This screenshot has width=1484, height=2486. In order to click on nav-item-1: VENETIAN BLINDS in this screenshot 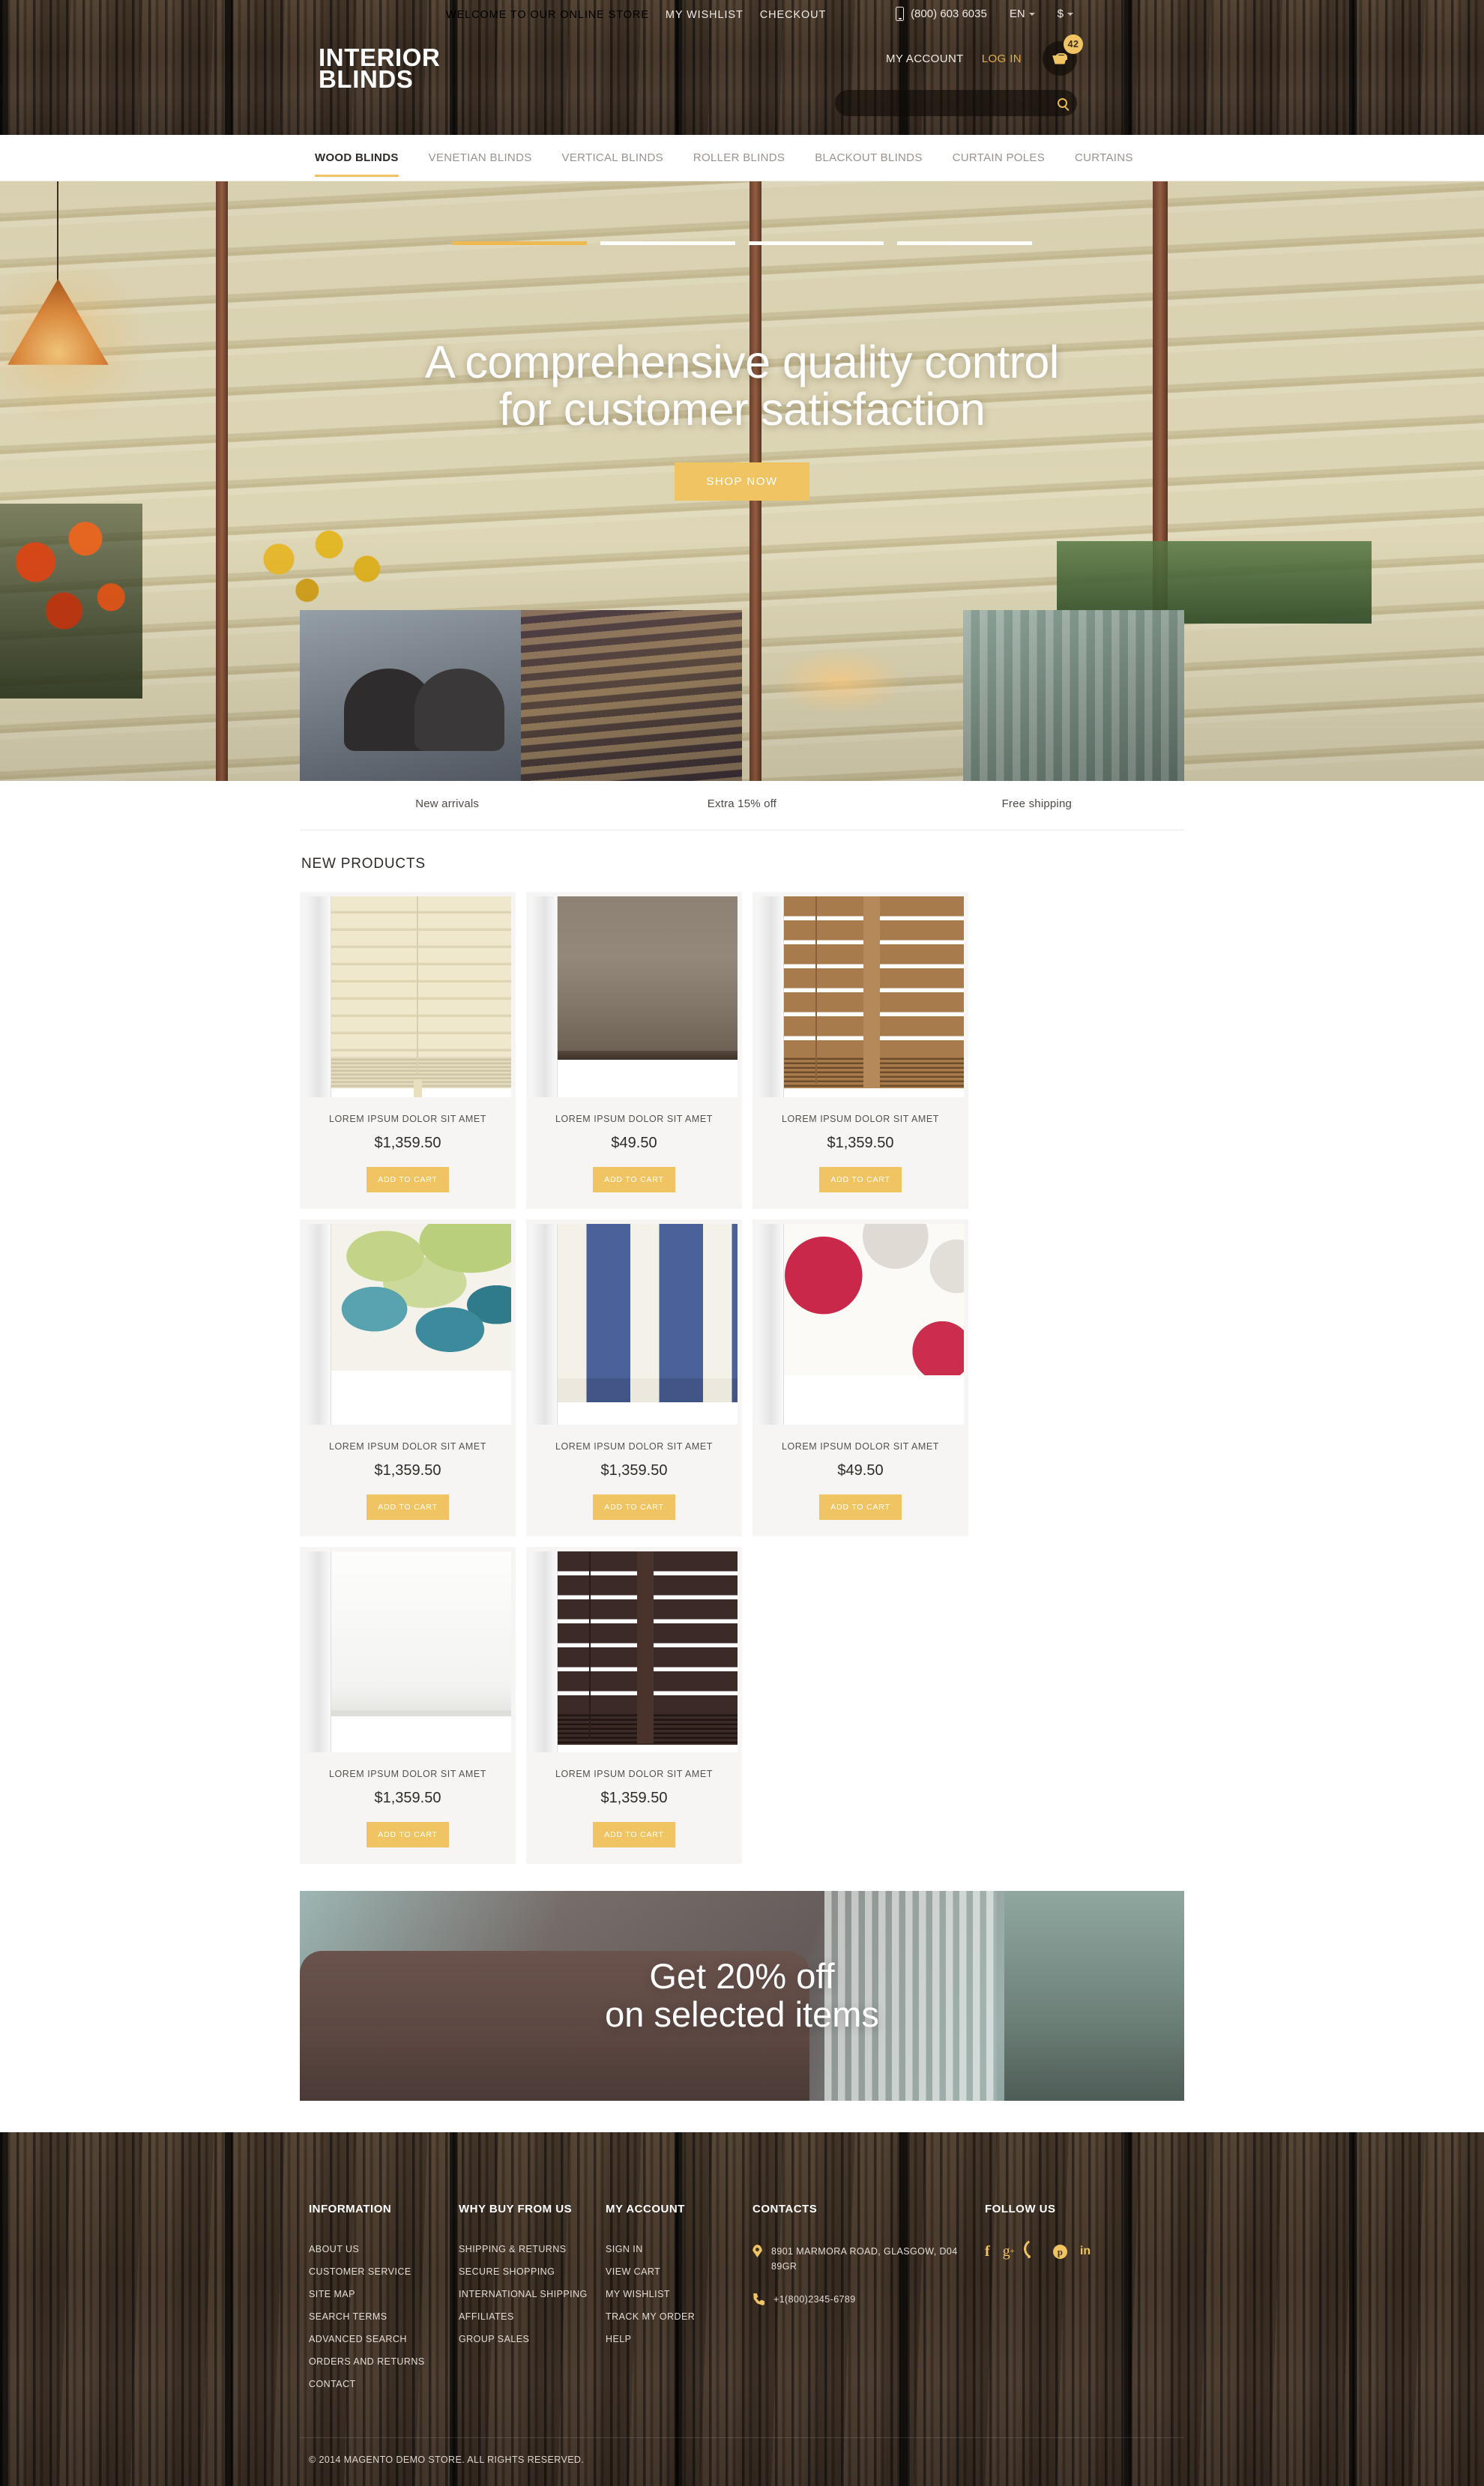, I will do `click(481, 157)`.